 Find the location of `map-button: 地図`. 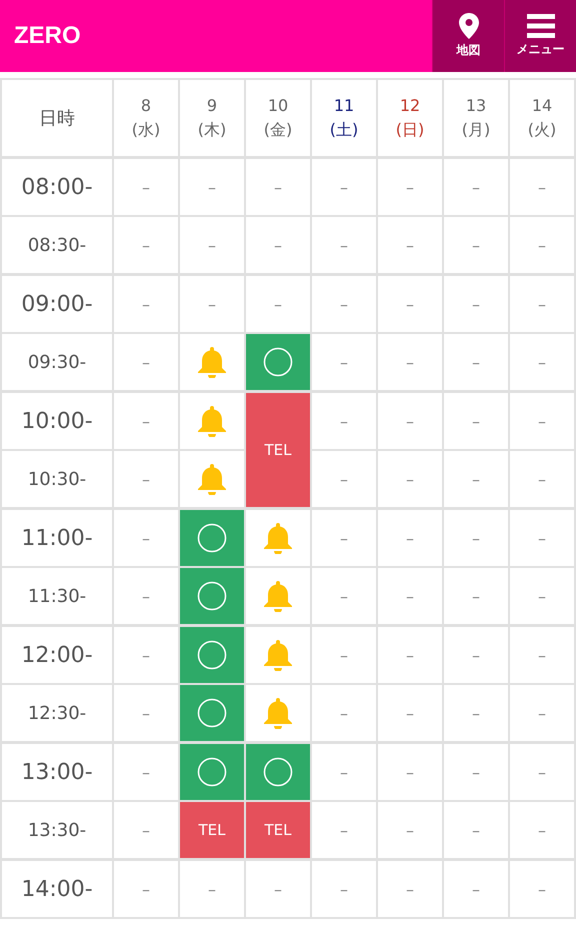

map-button: 地図 is located at coordinates (468, 36).